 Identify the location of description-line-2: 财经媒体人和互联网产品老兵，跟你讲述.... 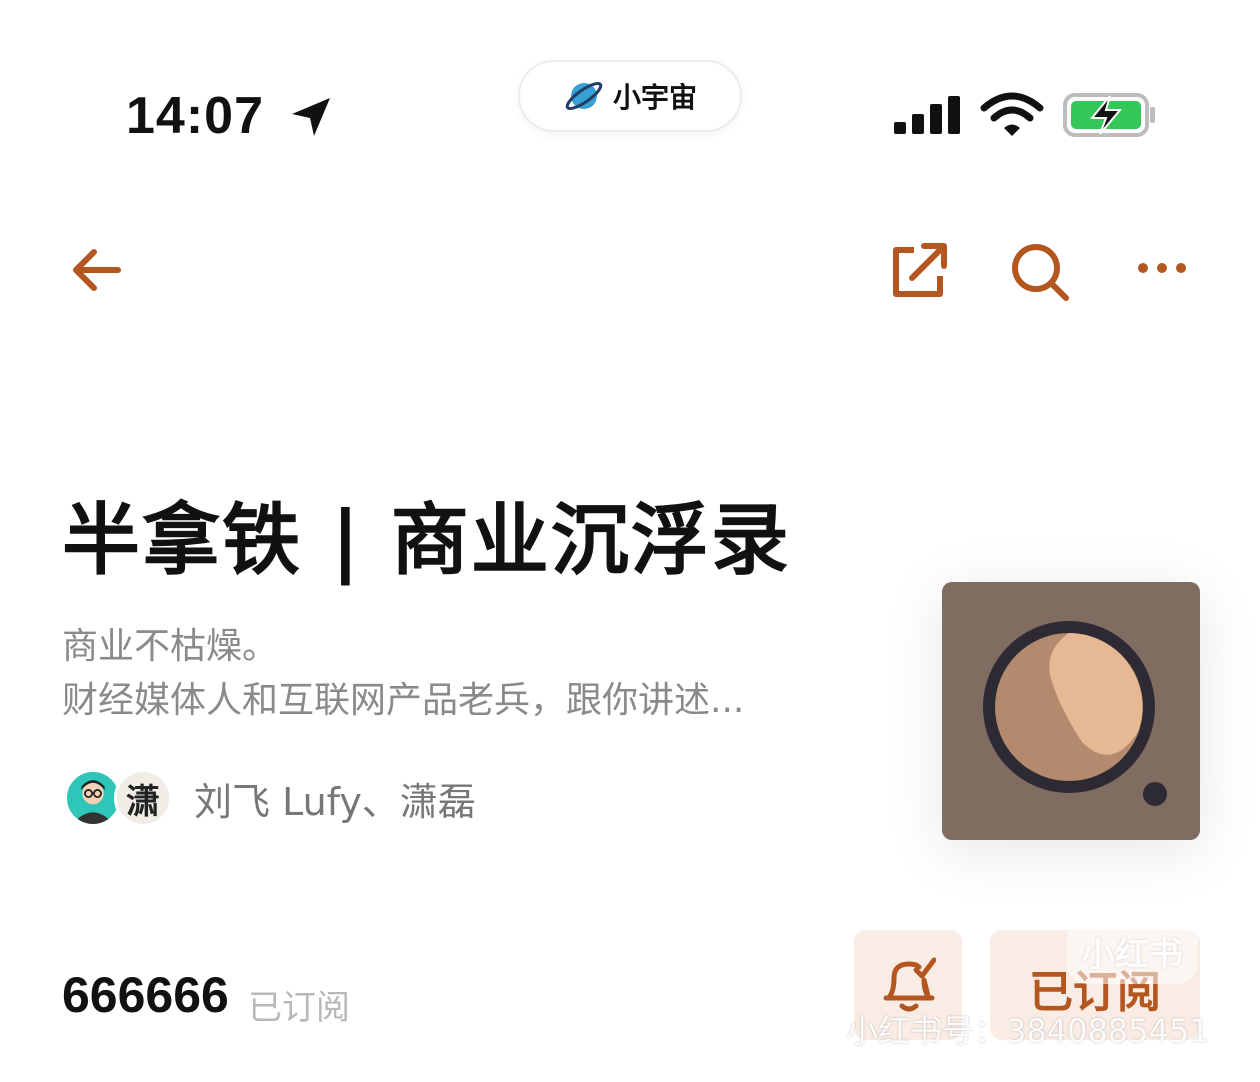
(403, 700).